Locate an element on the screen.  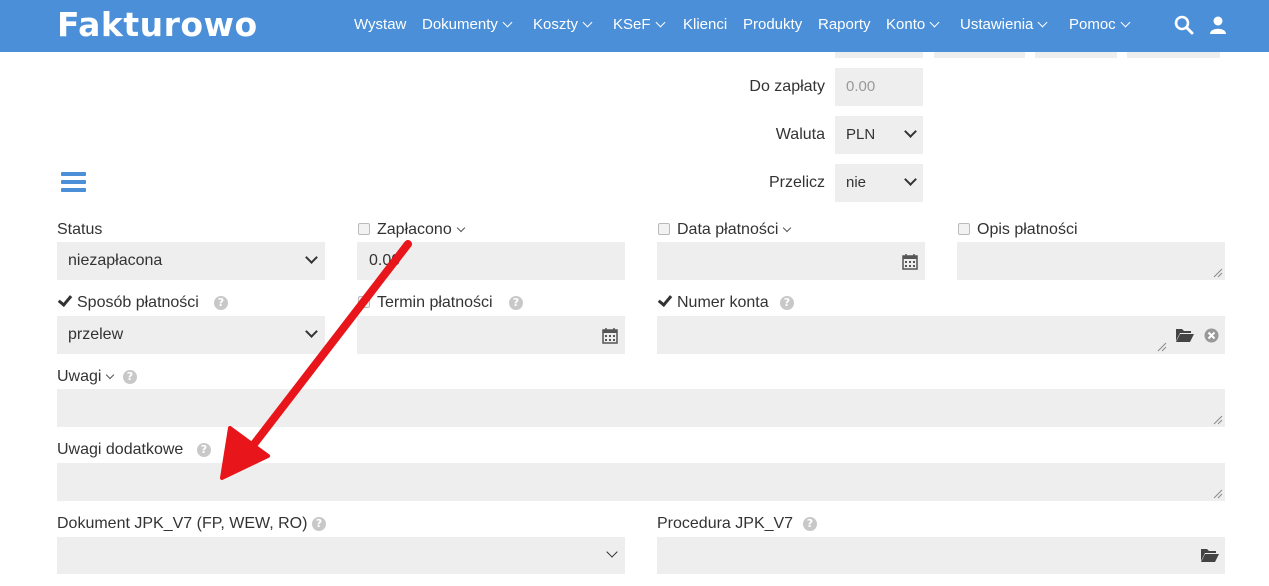
data-platnosci-field is located at coordinates (791, 261).